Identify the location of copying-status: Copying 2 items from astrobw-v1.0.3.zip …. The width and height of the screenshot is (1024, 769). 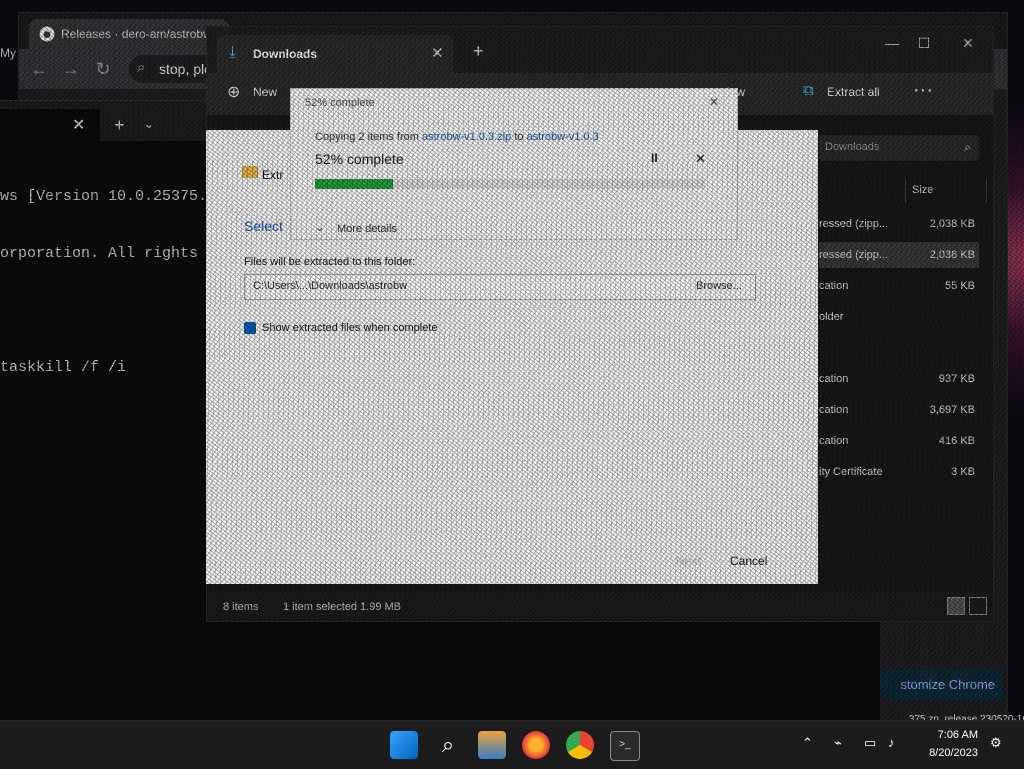
(457, 137).